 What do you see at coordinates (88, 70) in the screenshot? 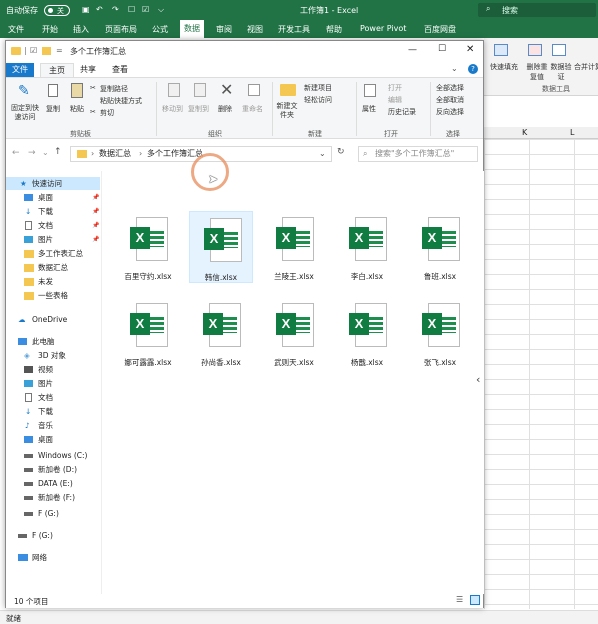
I see `tab-share: 共享` at bounding box center [88, 70].